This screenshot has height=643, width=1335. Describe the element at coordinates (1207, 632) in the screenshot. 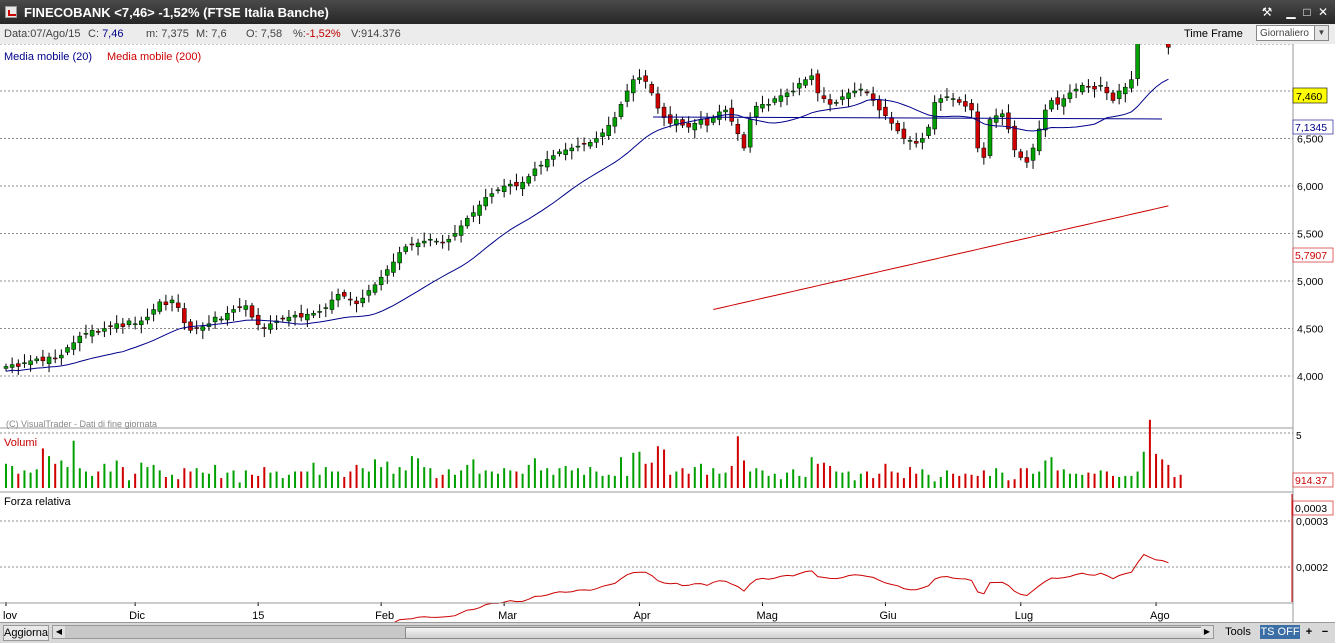

I see `scroll-right-icon: ▶` at that location.